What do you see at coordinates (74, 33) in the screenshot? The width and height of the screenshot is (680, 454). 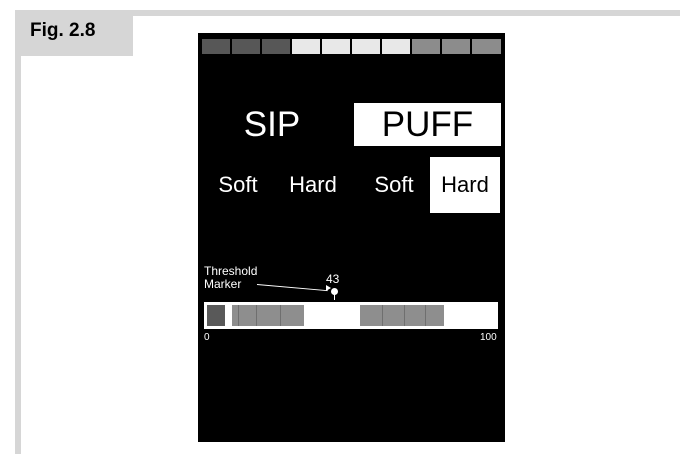 I see `figure-label: Fig. 2.8` at bounding box center [74, 33].